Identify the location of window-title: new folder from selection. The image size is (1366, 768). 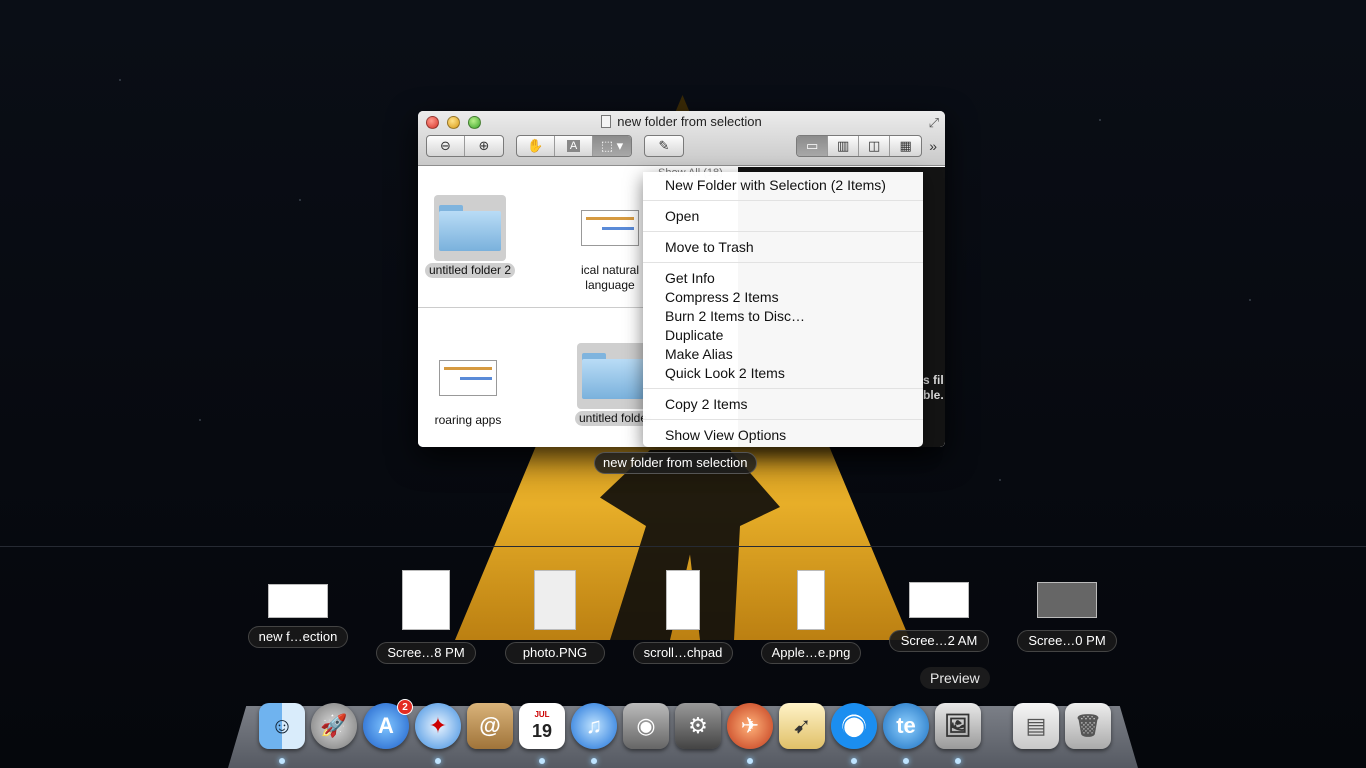
(681, 121).